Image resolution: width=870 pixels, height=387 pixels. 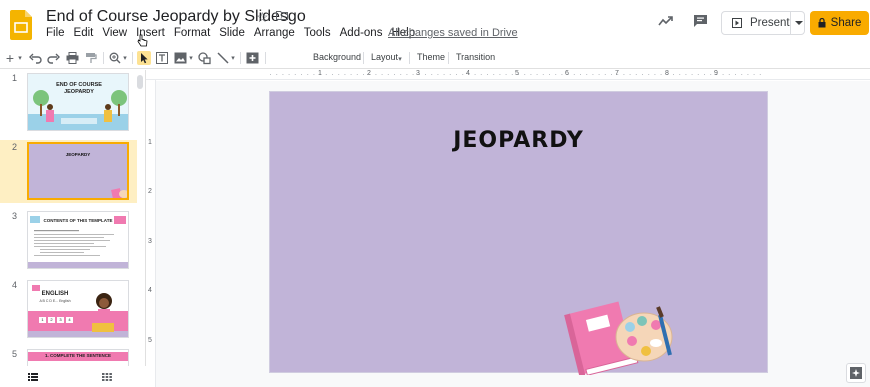 What do you see at coordinates (35, 58) in the screenshot?
I see `undo-icon` at bounding box center [35, 58].